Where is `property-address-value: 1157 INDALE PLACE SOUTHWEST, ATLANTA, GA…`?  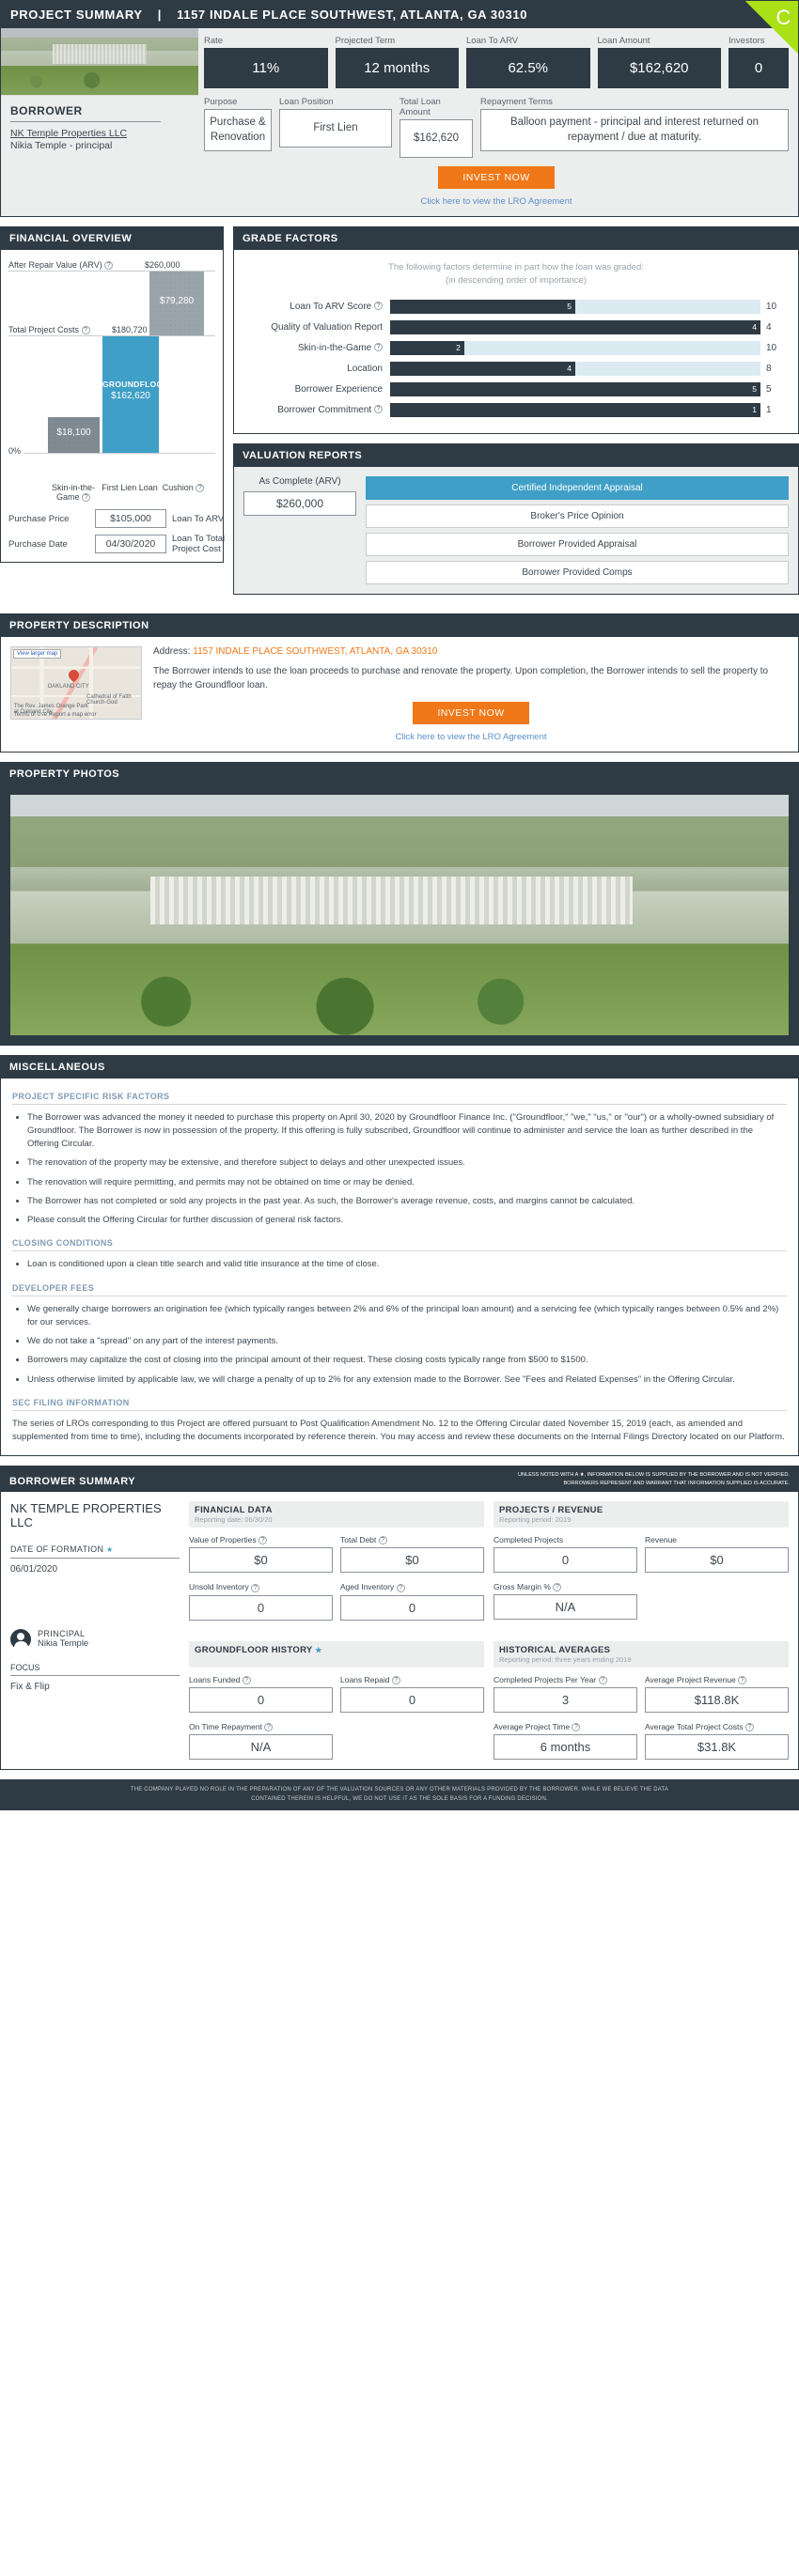
property-address-value: 1157 INDALE PLACE SOUTHWEST, ATLANTA, GA… is located at coordinates (315, 651).